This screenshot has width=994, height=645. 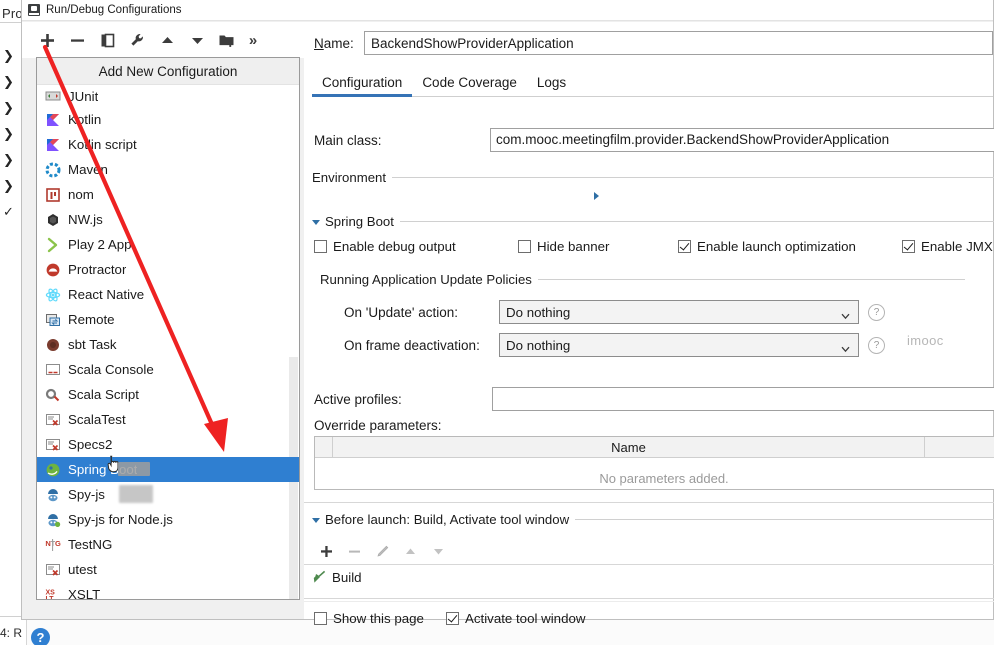 I want to click on name-row: Name:, so click(x=653, y=43).